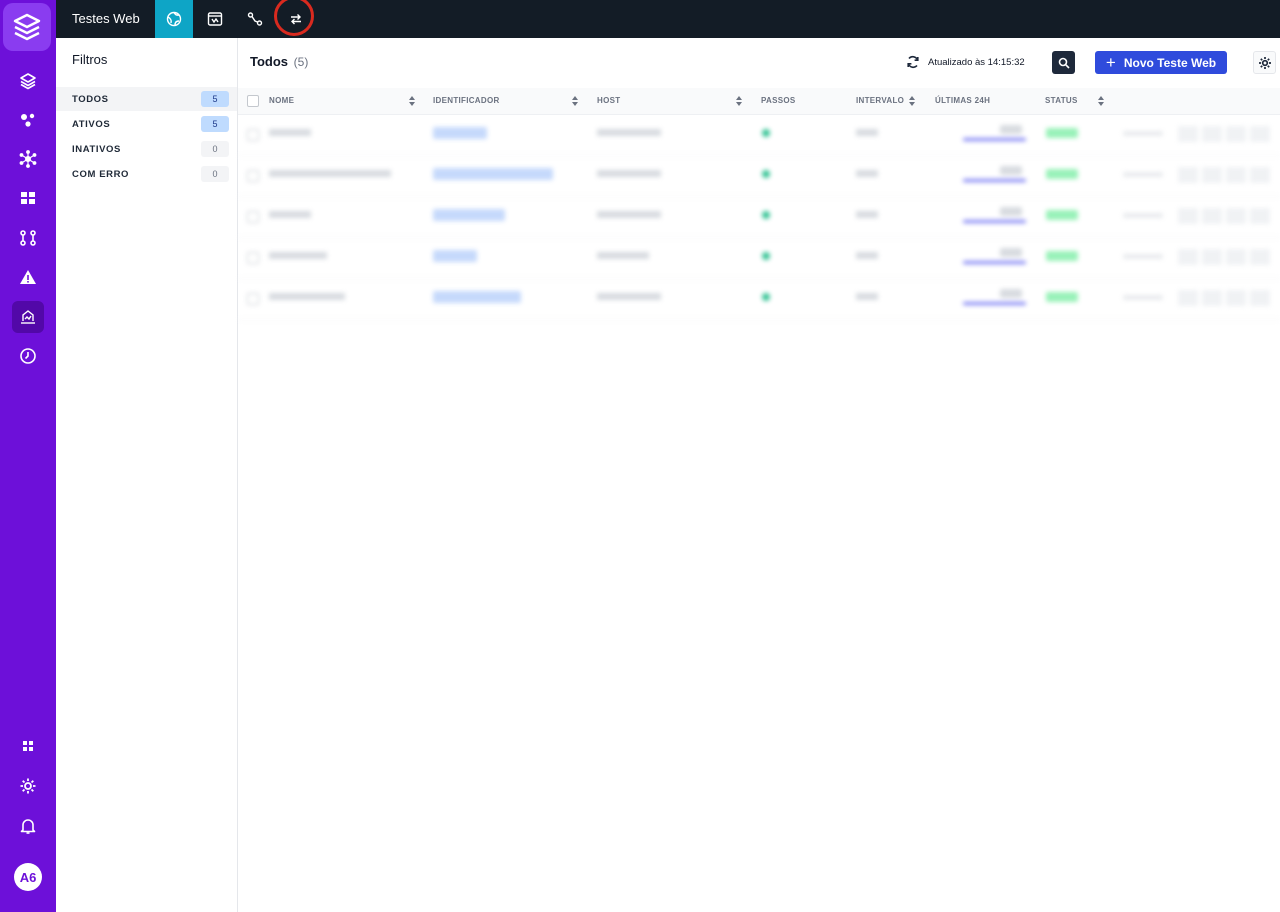  I want to click on col-intervalo: INTERVALO, so click(880, 101).